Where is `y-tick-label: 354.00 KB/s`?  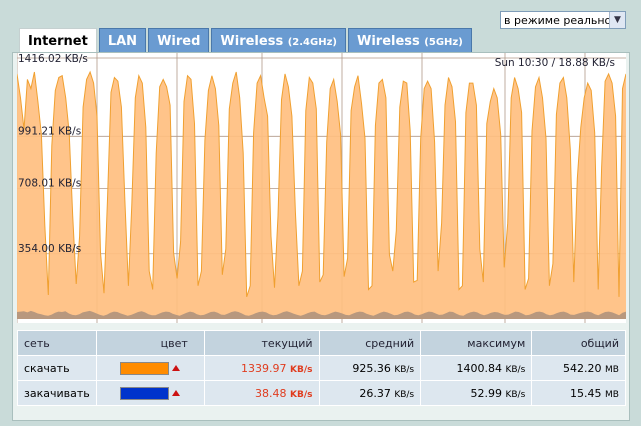
y-tick-label: 354.00 KB/s is located at coordinates (49, 249).